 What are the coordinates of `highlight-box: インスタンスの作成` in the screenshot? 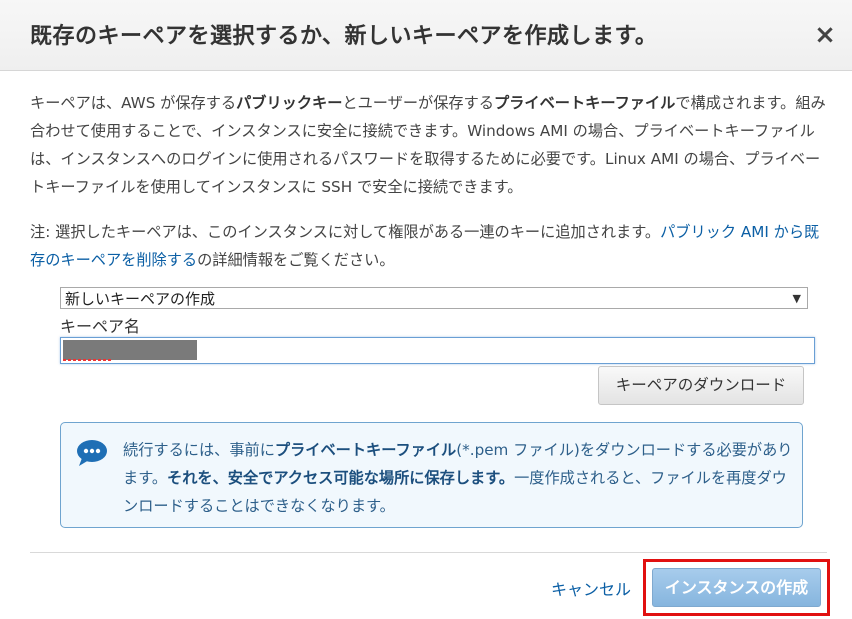 It's located at (736, 587).